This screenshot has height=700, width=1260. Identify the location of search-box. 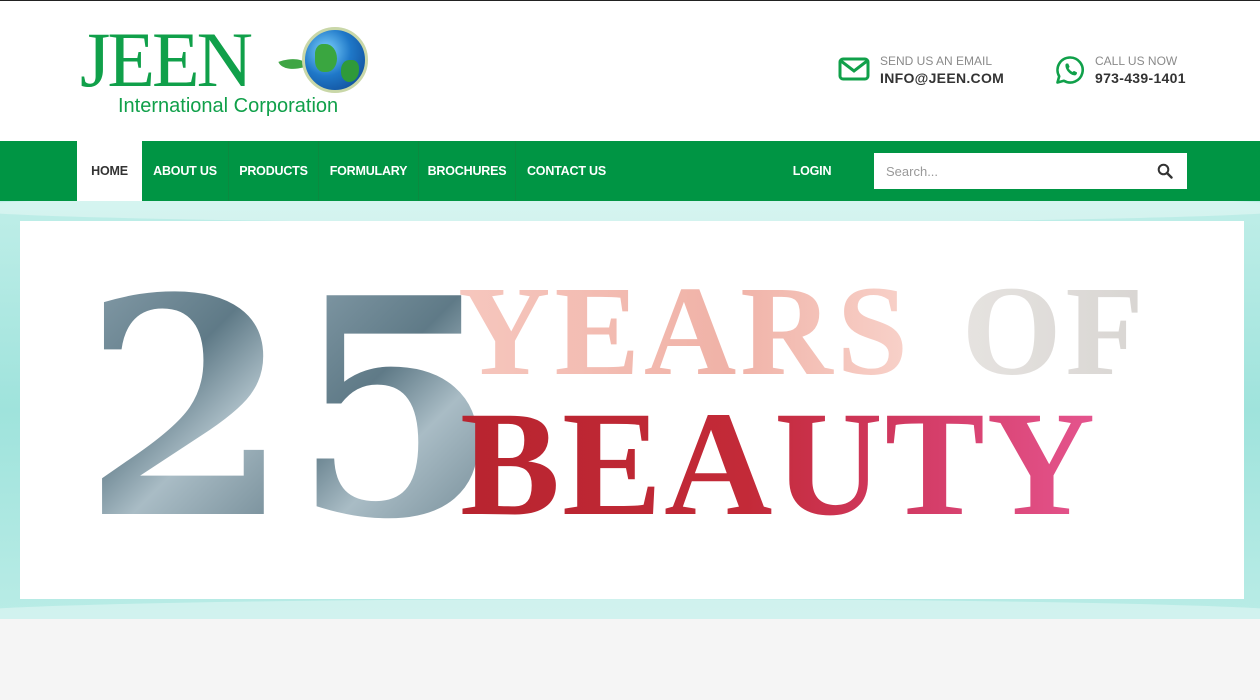
(1030, 171).